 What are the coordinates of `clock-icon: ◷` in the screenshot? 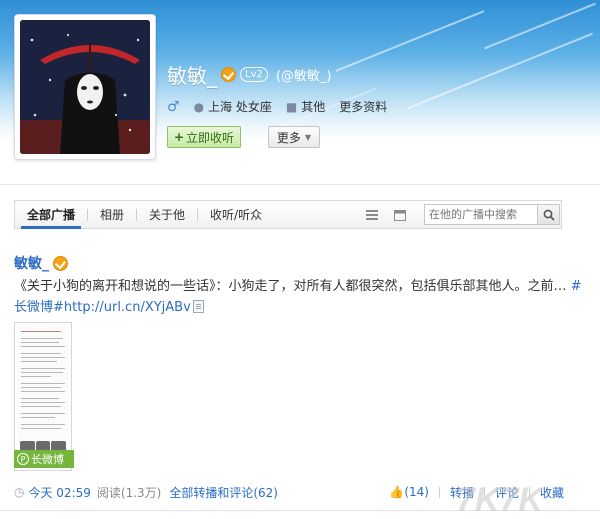 It's located at (19, 492).